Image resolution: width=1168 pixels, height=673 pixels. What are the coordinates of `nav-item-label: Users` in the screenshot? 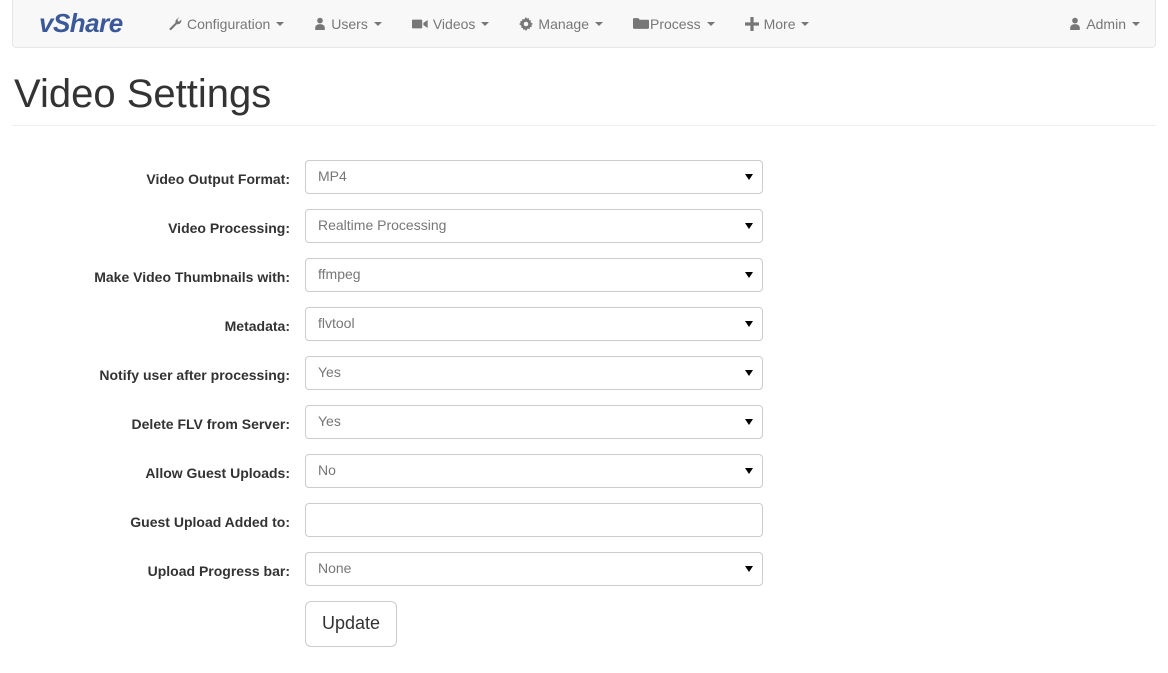 It's located at (349, 23).